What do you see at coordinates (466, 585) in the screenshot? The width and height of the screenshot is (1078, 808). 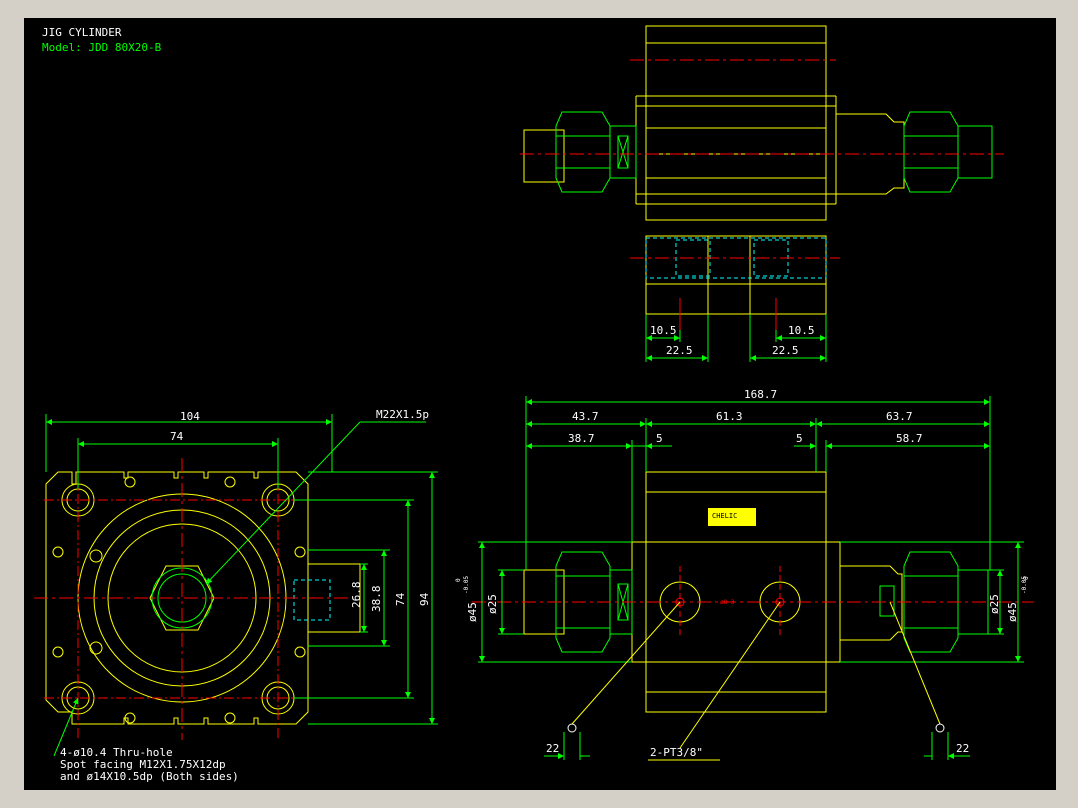 I see `tol-left: -0.05` at bounding box center [466, 585].